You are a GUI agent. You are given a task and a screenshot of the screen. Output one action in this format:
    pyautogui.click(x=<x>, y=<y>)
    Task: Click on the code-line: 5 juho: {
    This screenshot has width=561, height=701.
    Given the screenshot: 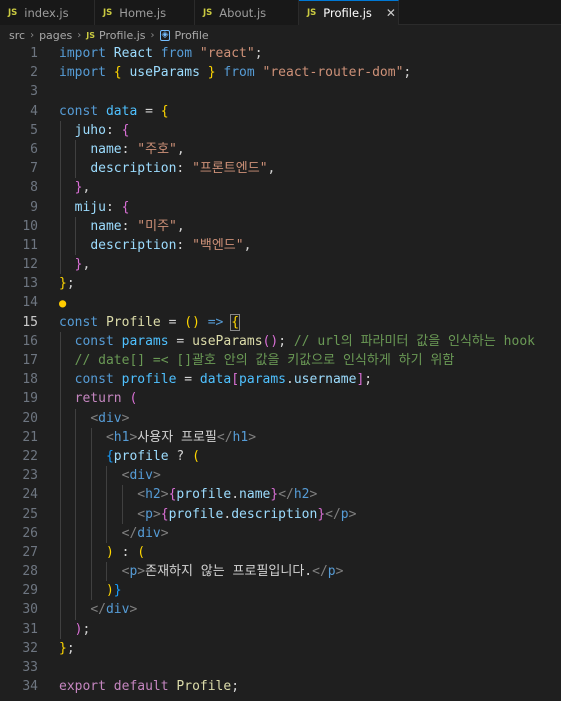 What is the action you would take?
    pyautogui.click(x=280, y=130)
    